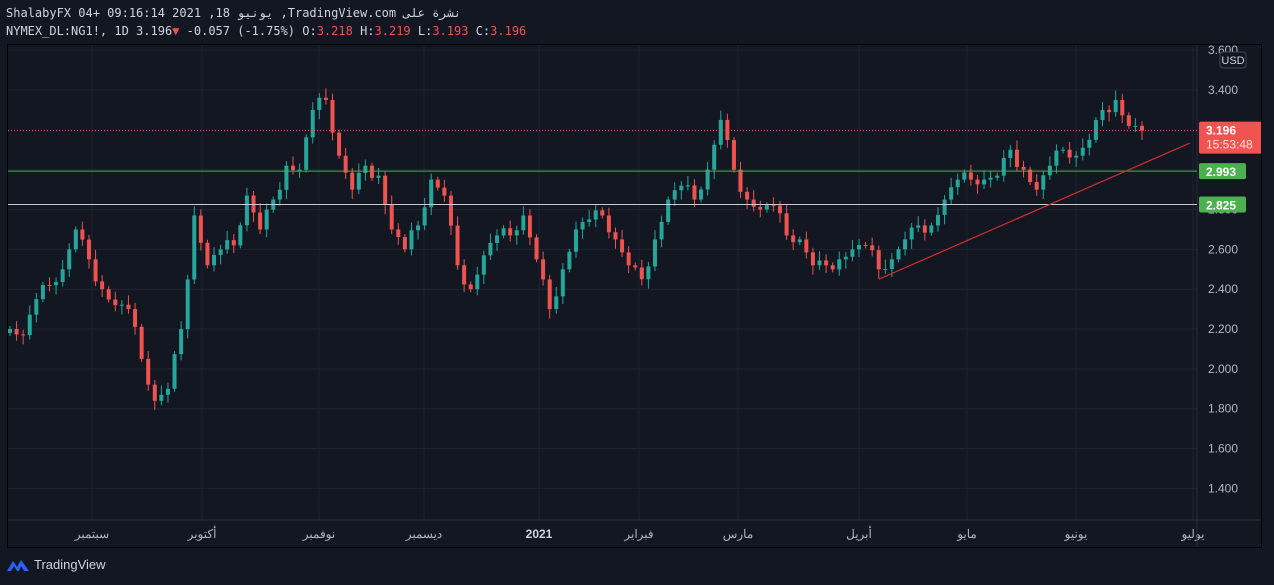  What do you see at coordinates (18, 565) in the screenshot?
I see `tradingview-logo-icon` at bounding box center [18, 565].